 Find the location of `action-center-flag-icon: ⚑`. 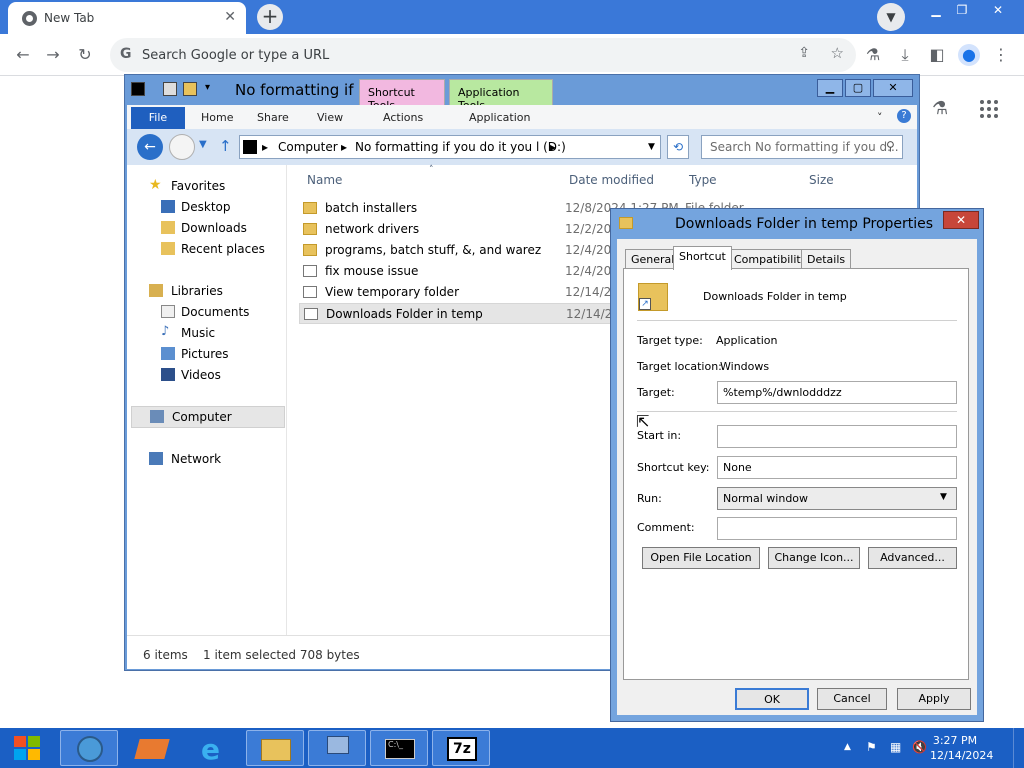

action-center-flag-icon: ⚑ is located at coordinates (871, 747).